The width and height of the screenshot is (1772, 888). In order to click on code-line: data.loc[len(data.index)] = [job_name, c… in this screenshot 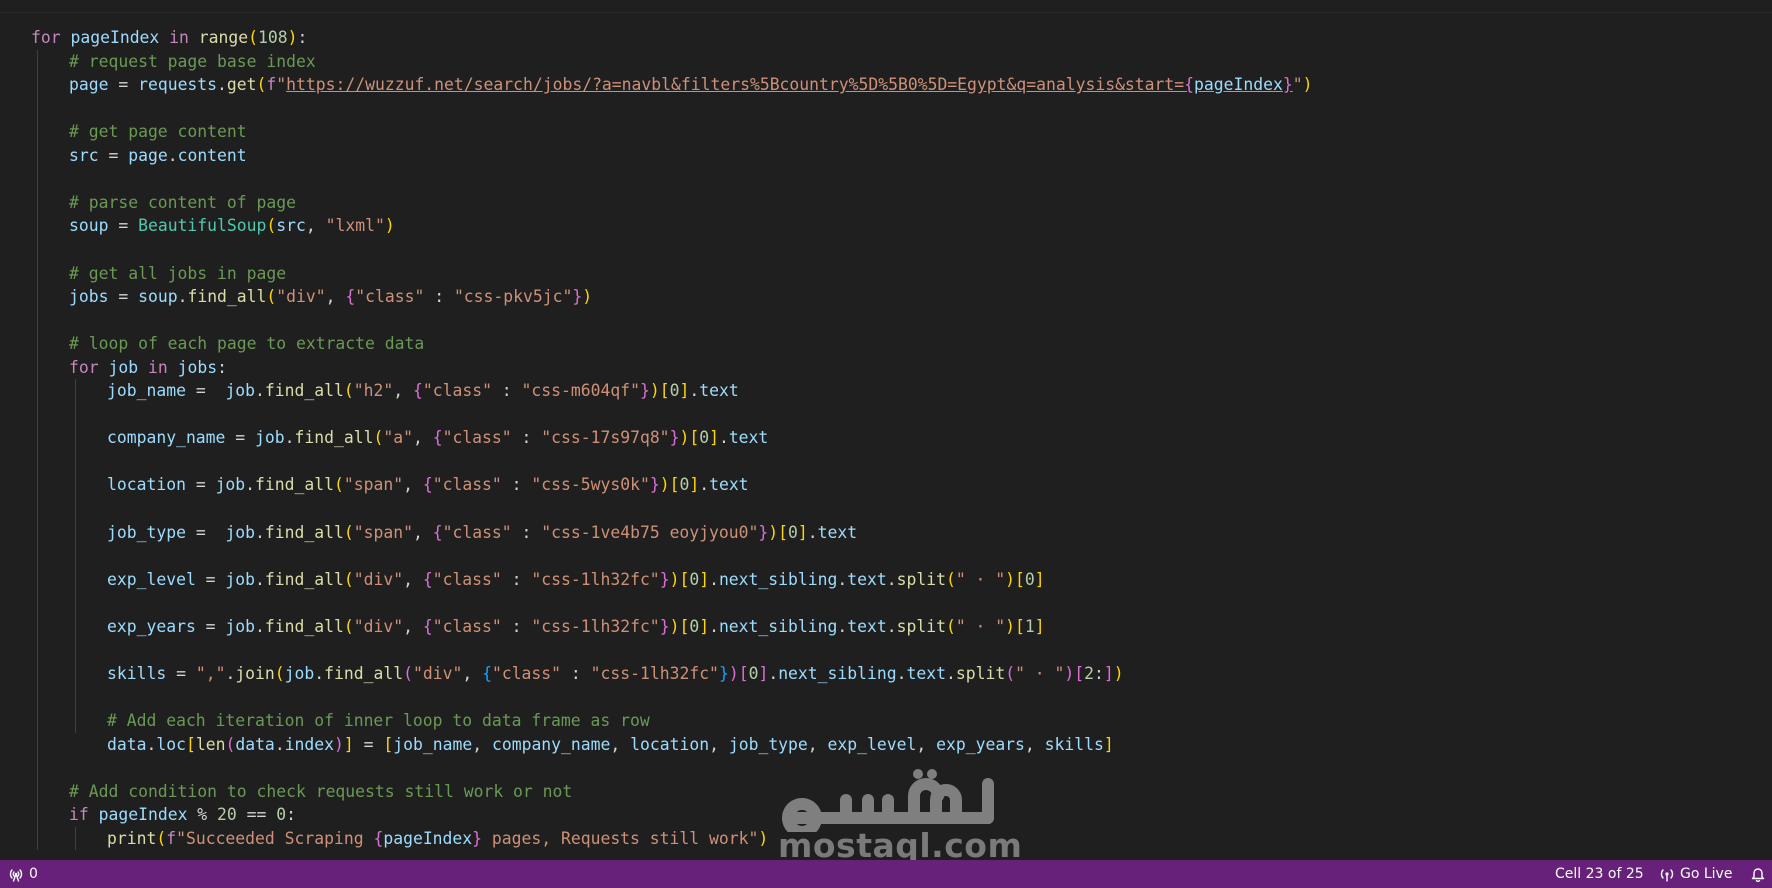, I will do `click(610, 745)`.